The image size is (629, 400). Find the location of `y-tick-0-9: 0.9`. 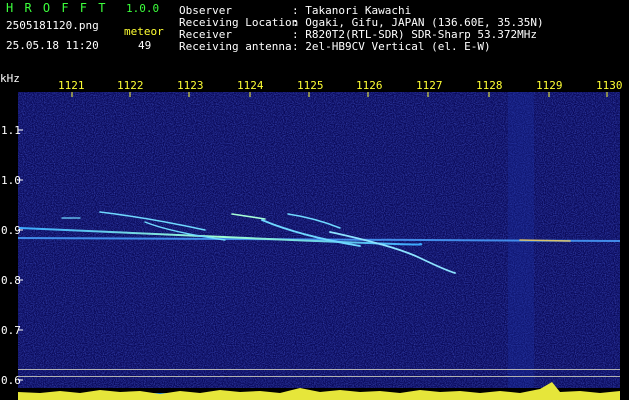

y-tick-0-9: 0.9 is located at coordinates (11, 230).